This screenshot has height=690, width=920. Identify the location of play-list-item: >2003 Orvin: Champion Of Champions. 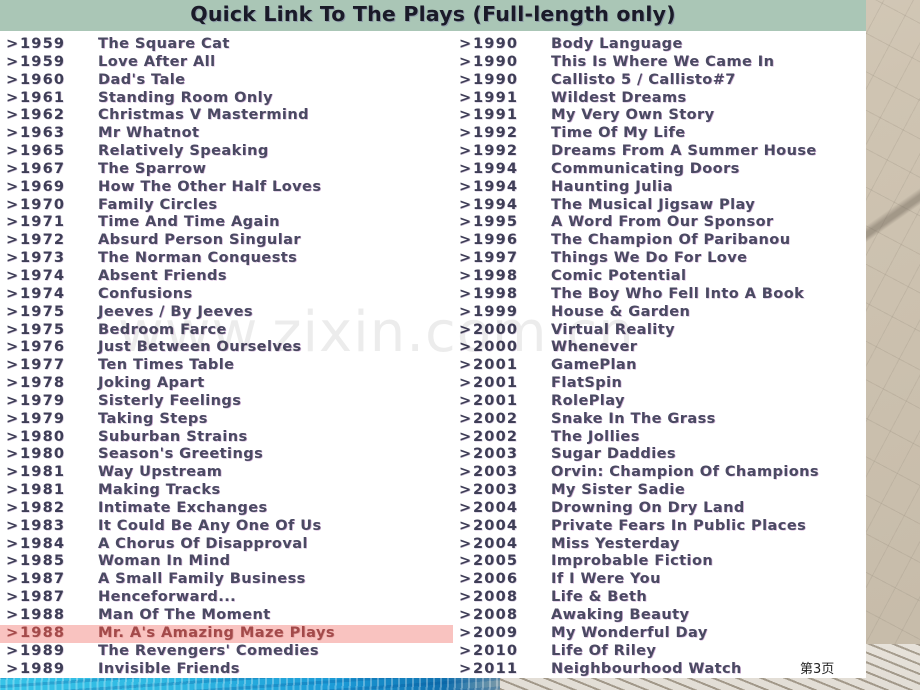
(659, 473).